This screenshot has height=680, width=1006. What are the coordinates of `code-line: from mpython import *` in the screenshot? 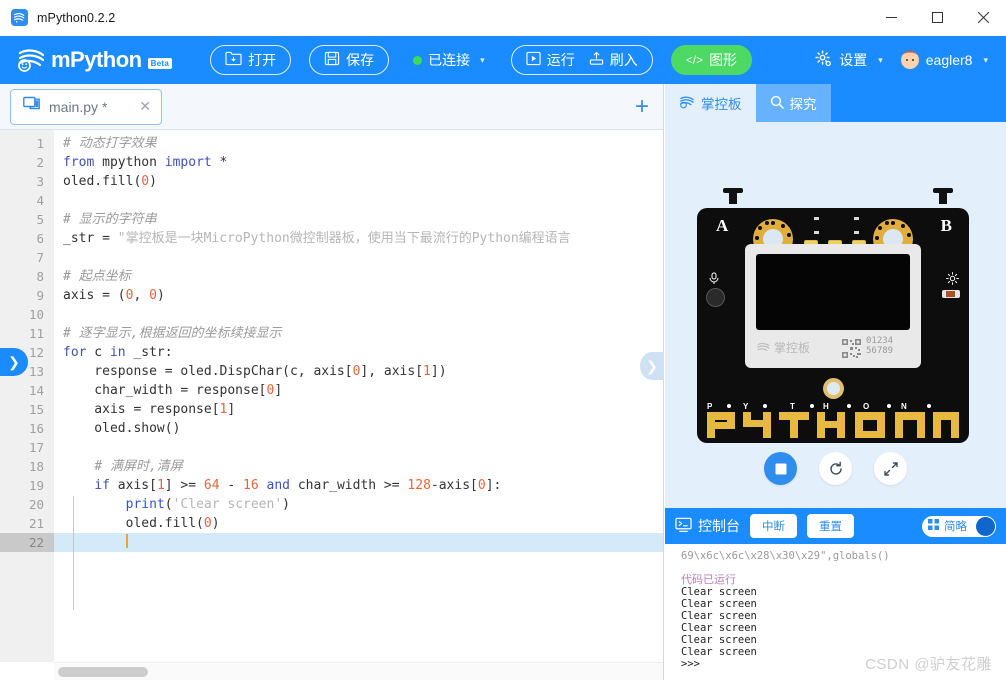 It's located at (358, 162).